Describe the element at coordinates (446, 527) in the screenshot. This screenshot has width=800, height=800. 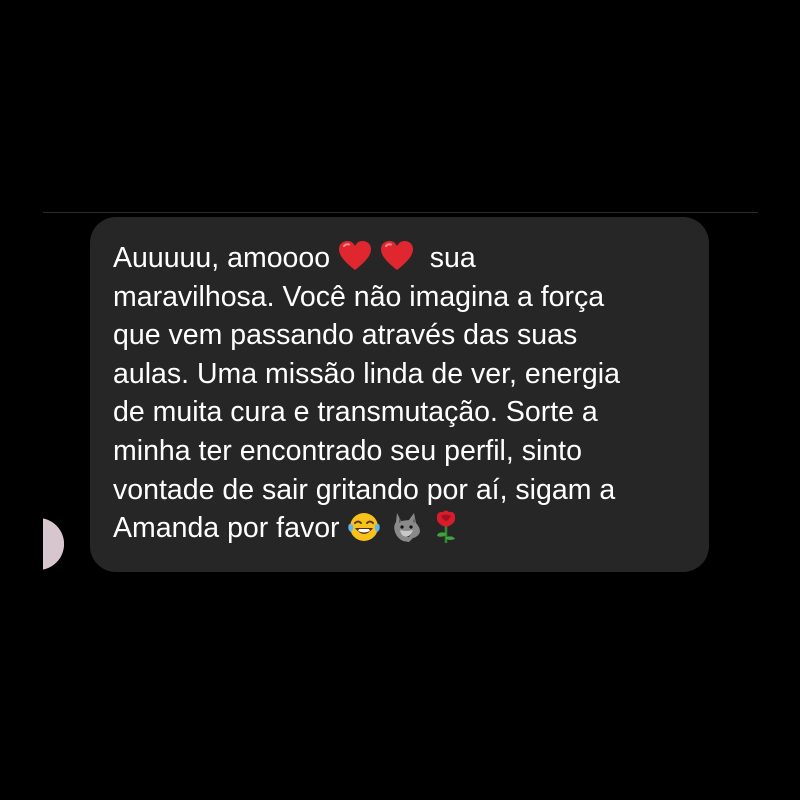
I see `red-rose-icon` at that location.